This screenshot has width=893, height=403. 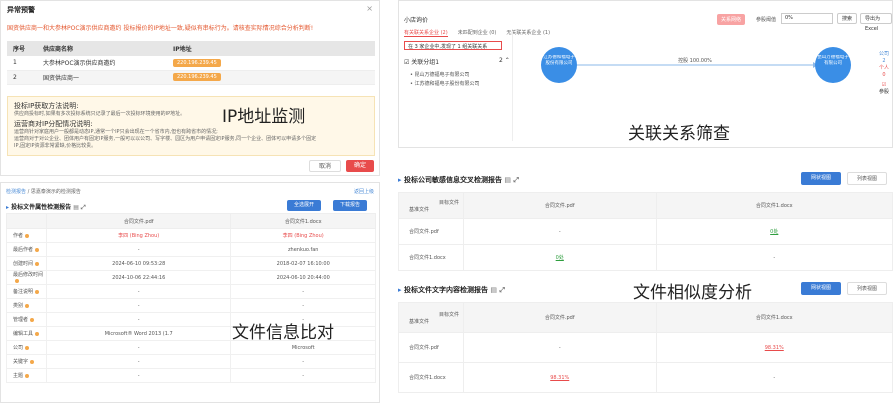 I want to click on legend-item: 个人, so click(x=883, y=68).